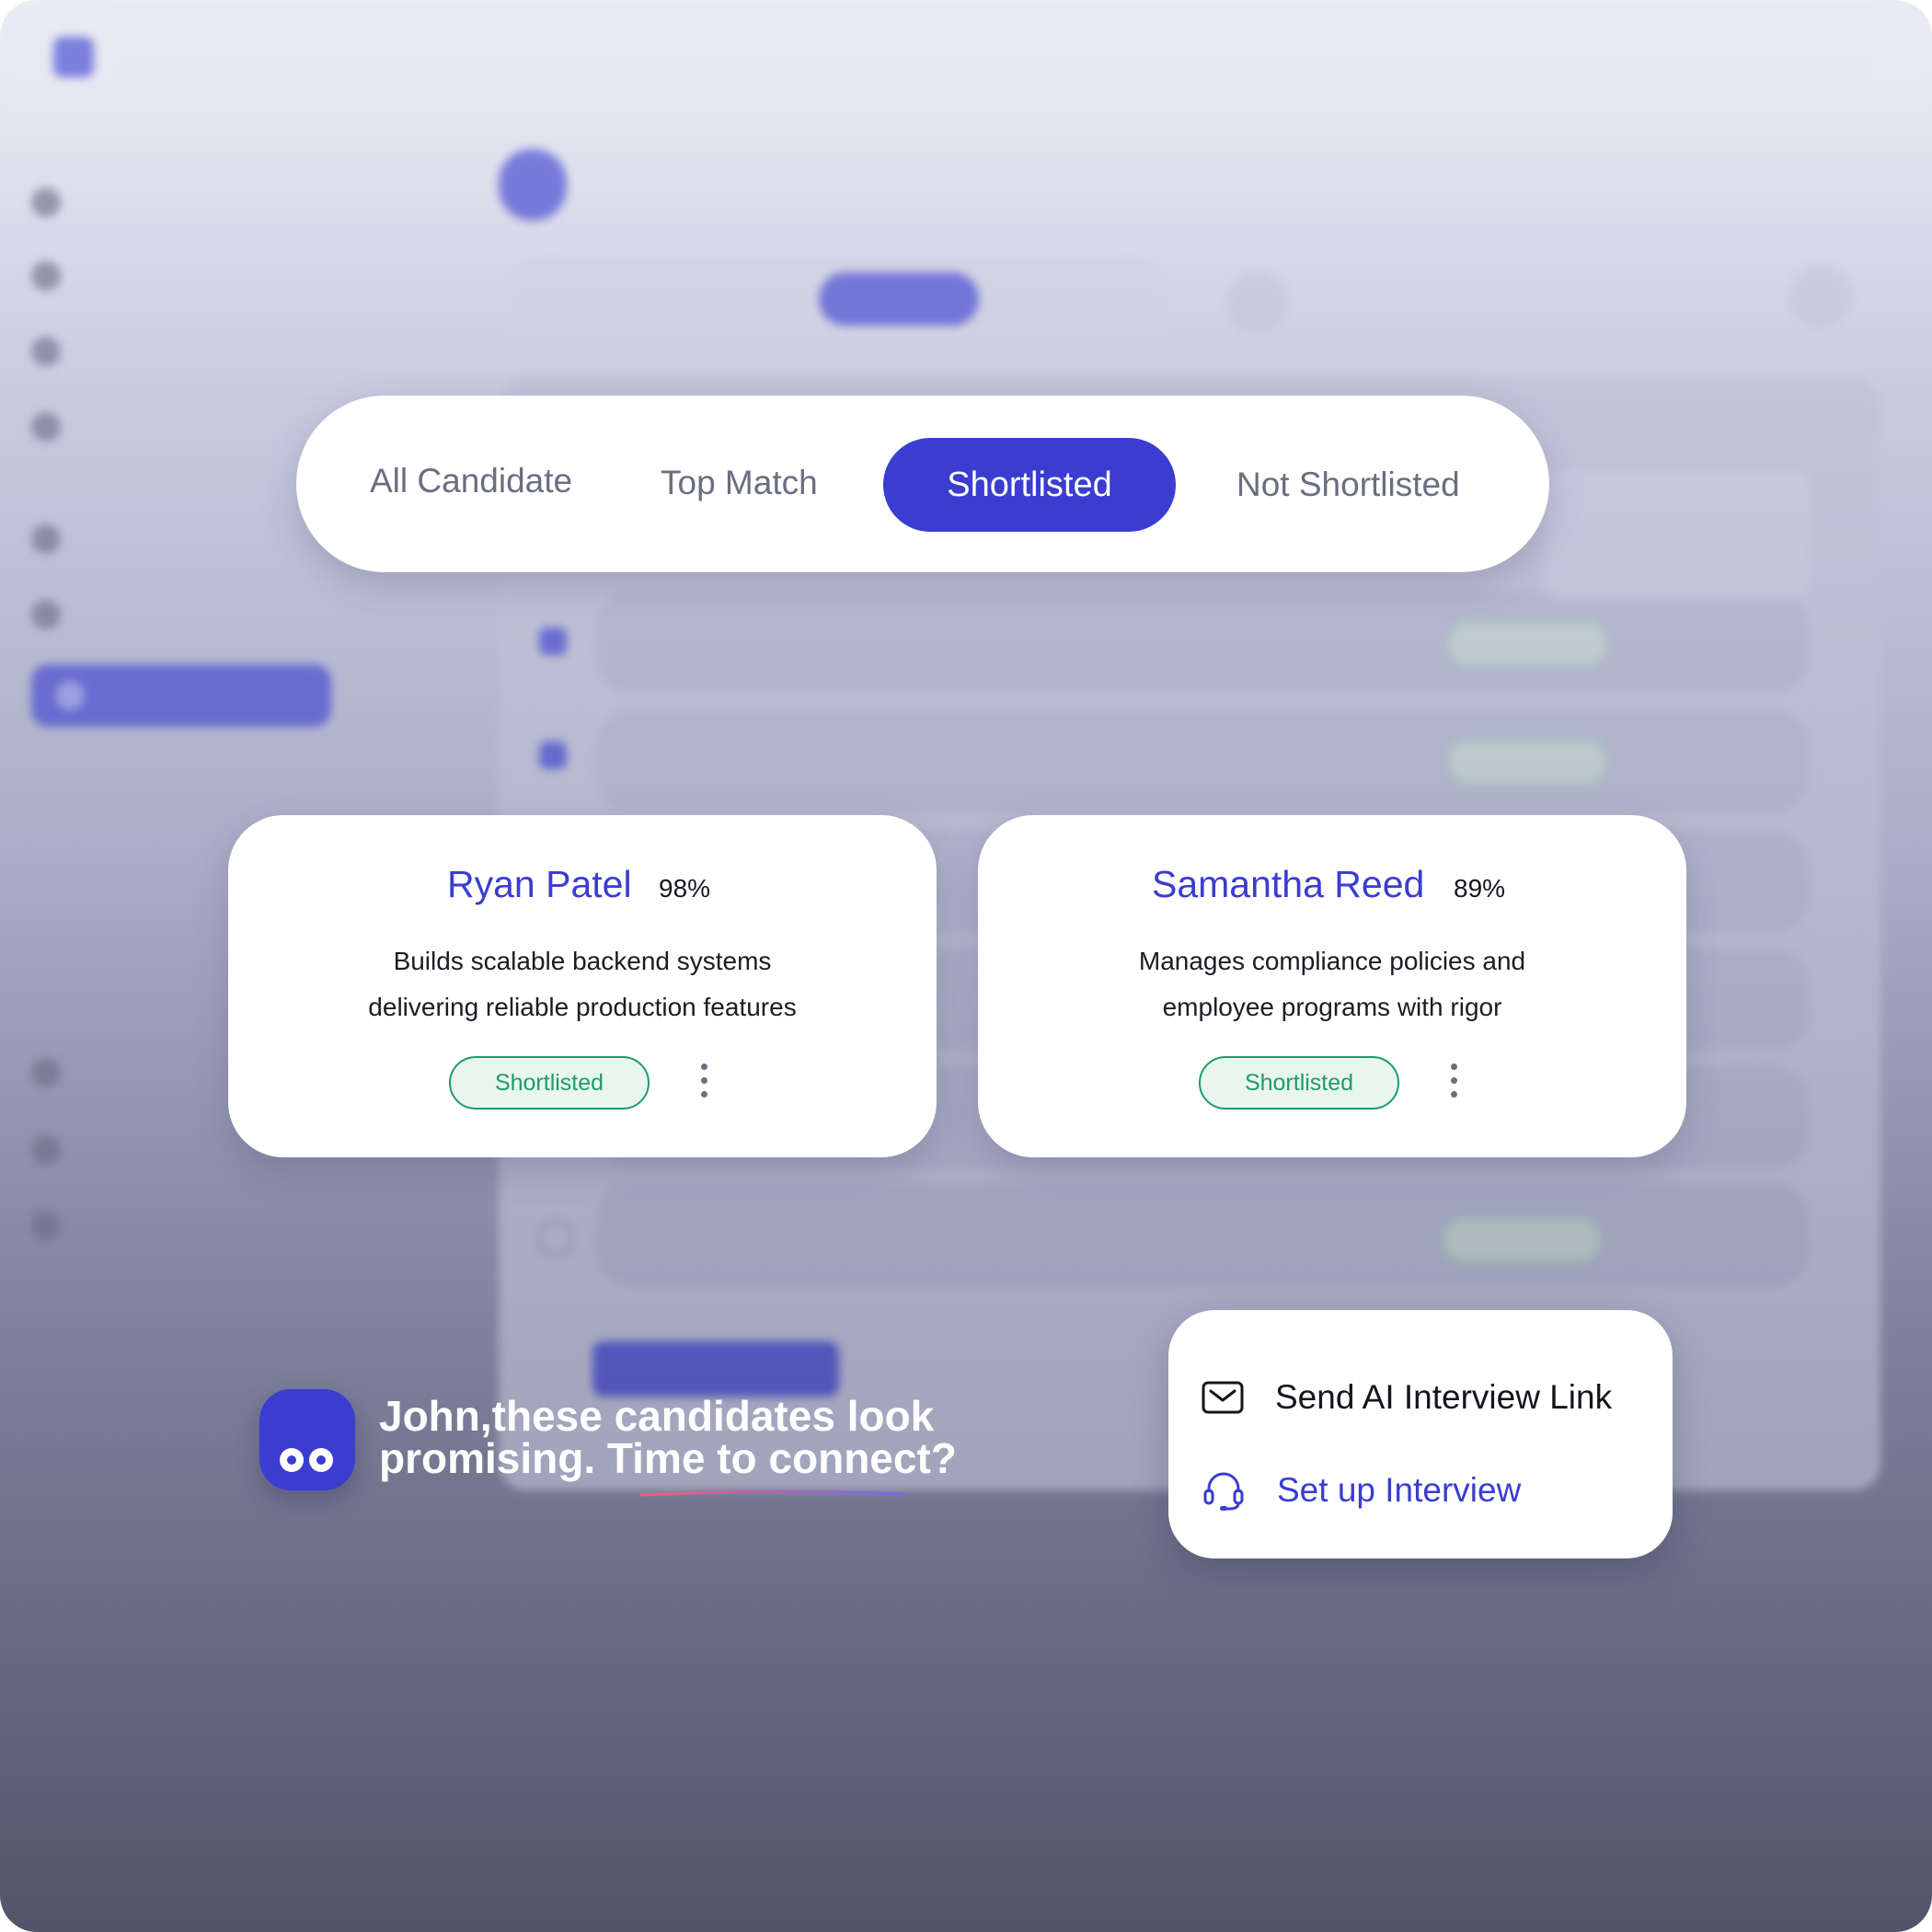 The image size is (1932, 1932). I want to click on candidate-name: Samantha Reed, so click(1288, 884).